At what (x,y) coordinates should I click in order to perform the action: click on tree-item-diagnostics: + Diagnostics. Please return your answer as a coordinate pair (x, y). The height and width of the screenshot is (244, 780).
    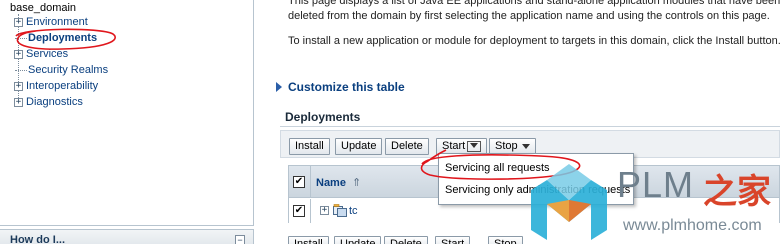
    Looking at the image, I should click on (48, 102).